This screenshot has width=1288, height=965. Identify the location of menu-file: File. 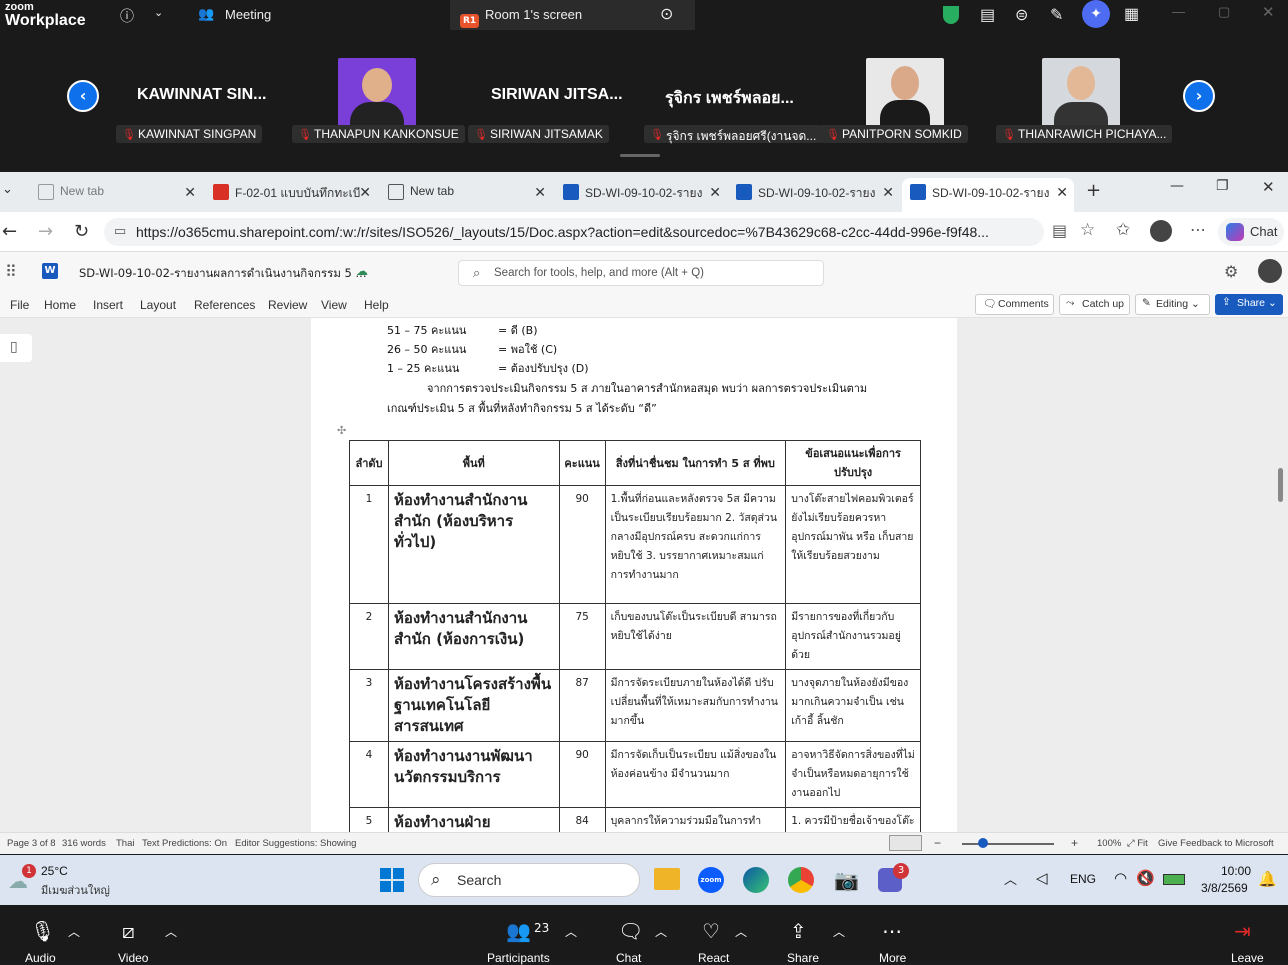
(19, 305).